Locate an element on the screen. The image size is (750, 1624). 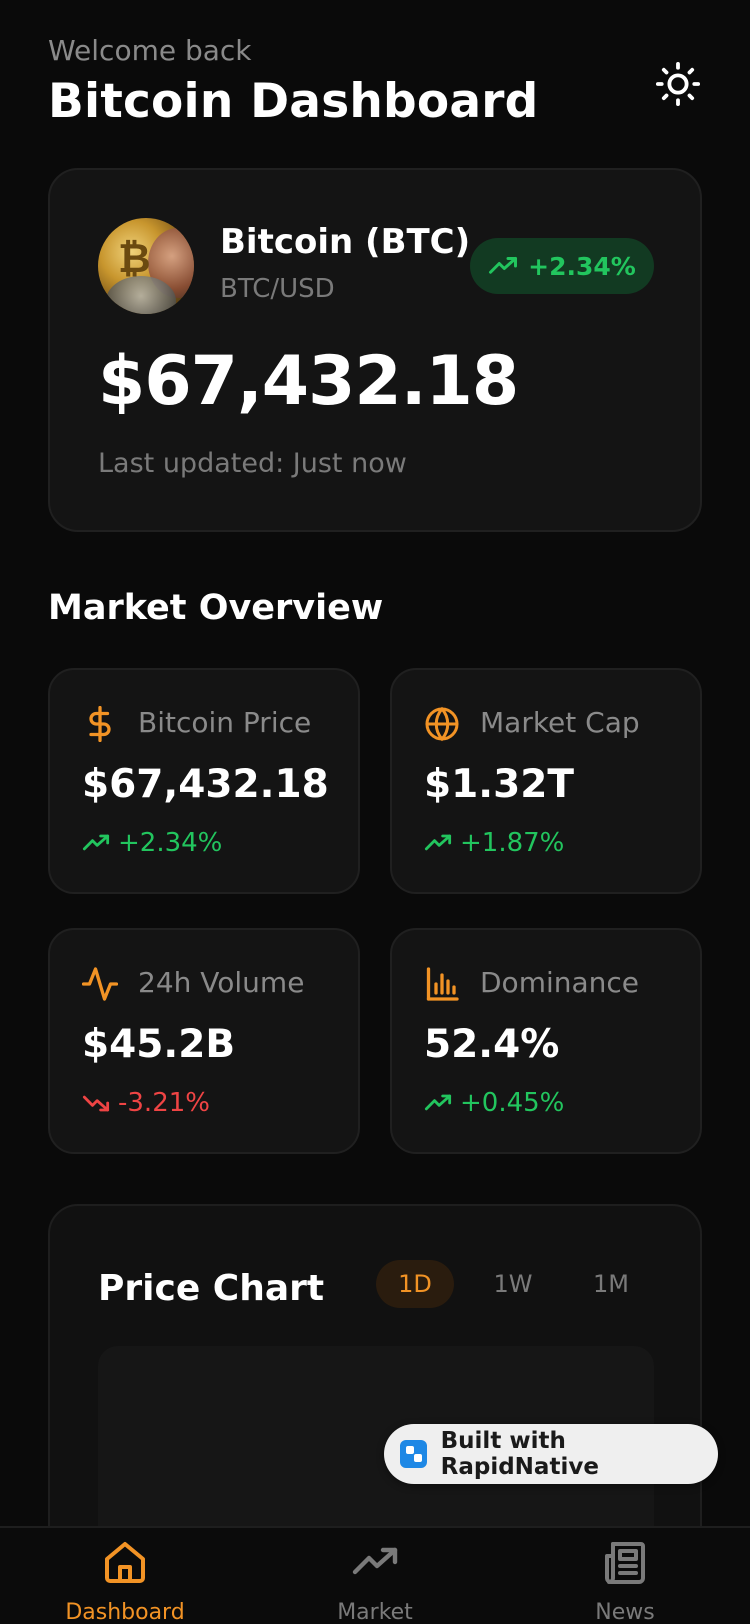
last-updated-text: Last updated: Just now is located at coordinates (252, 463).